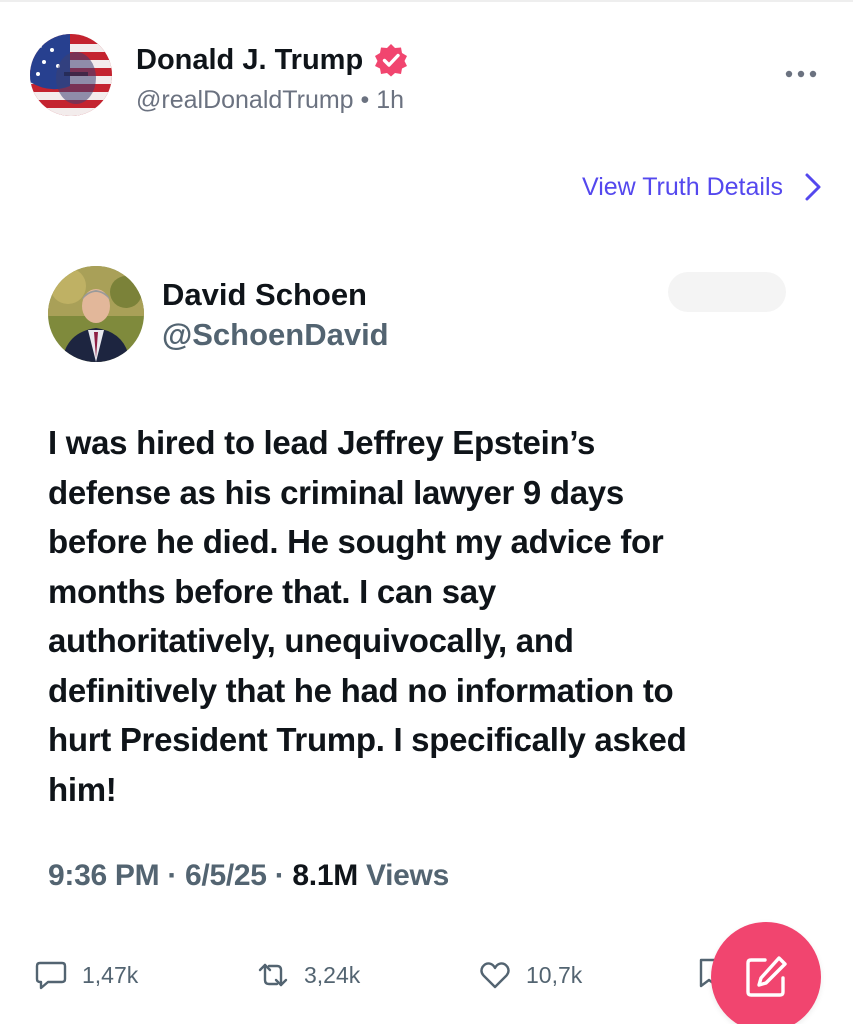 The image size is (853, 1024). What do you see at coordinates (322, 442) in the screenshot?
I see `tweet-line: I was hired to lead Jeffrey Epstein’s` at bounding box center [322, 442].